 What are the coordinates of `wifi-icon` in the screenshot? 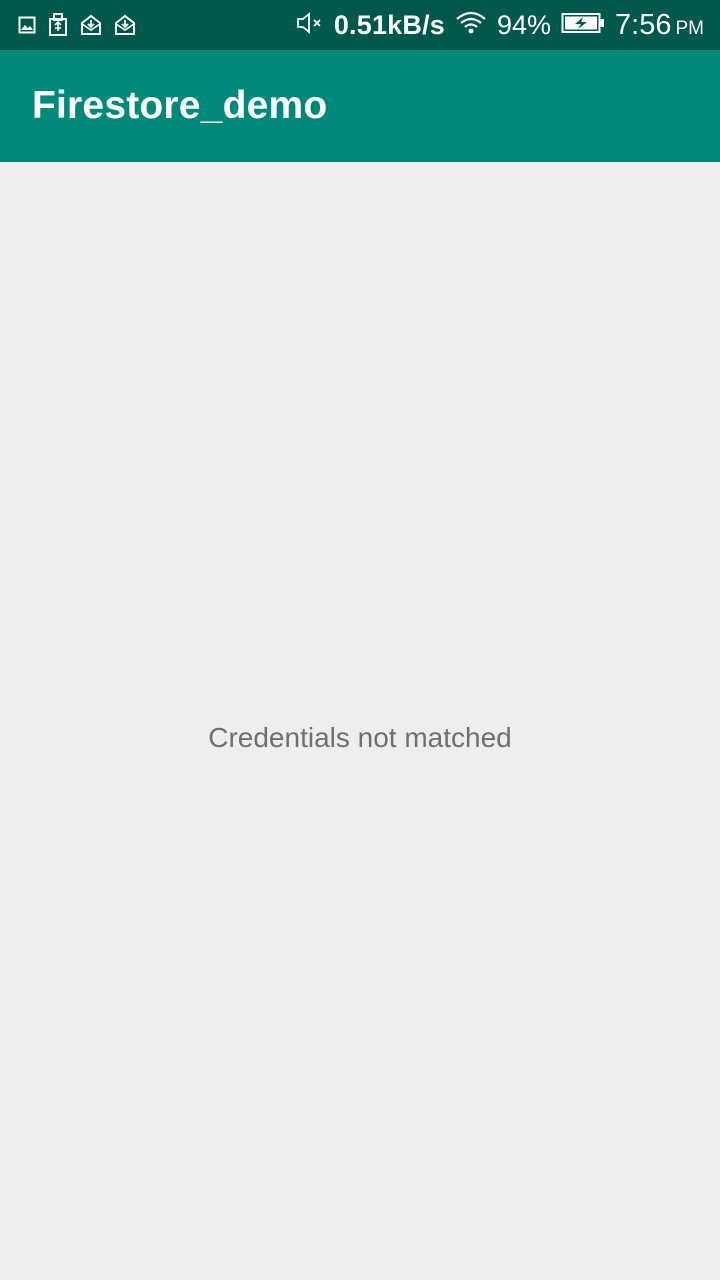 It's located at (471, 25).